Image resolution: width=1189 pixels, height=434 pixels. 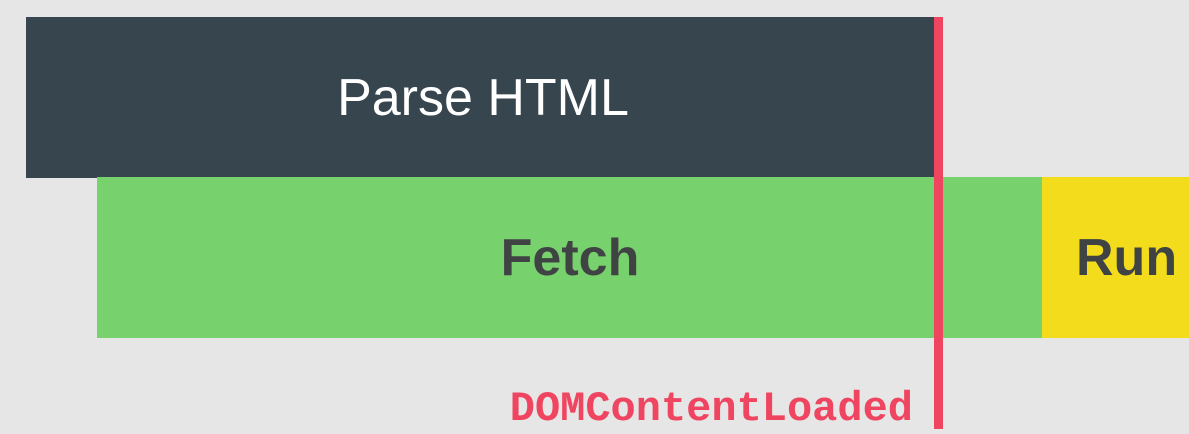 I want to click on run-bar: Run, so click(x=1115, y=257).